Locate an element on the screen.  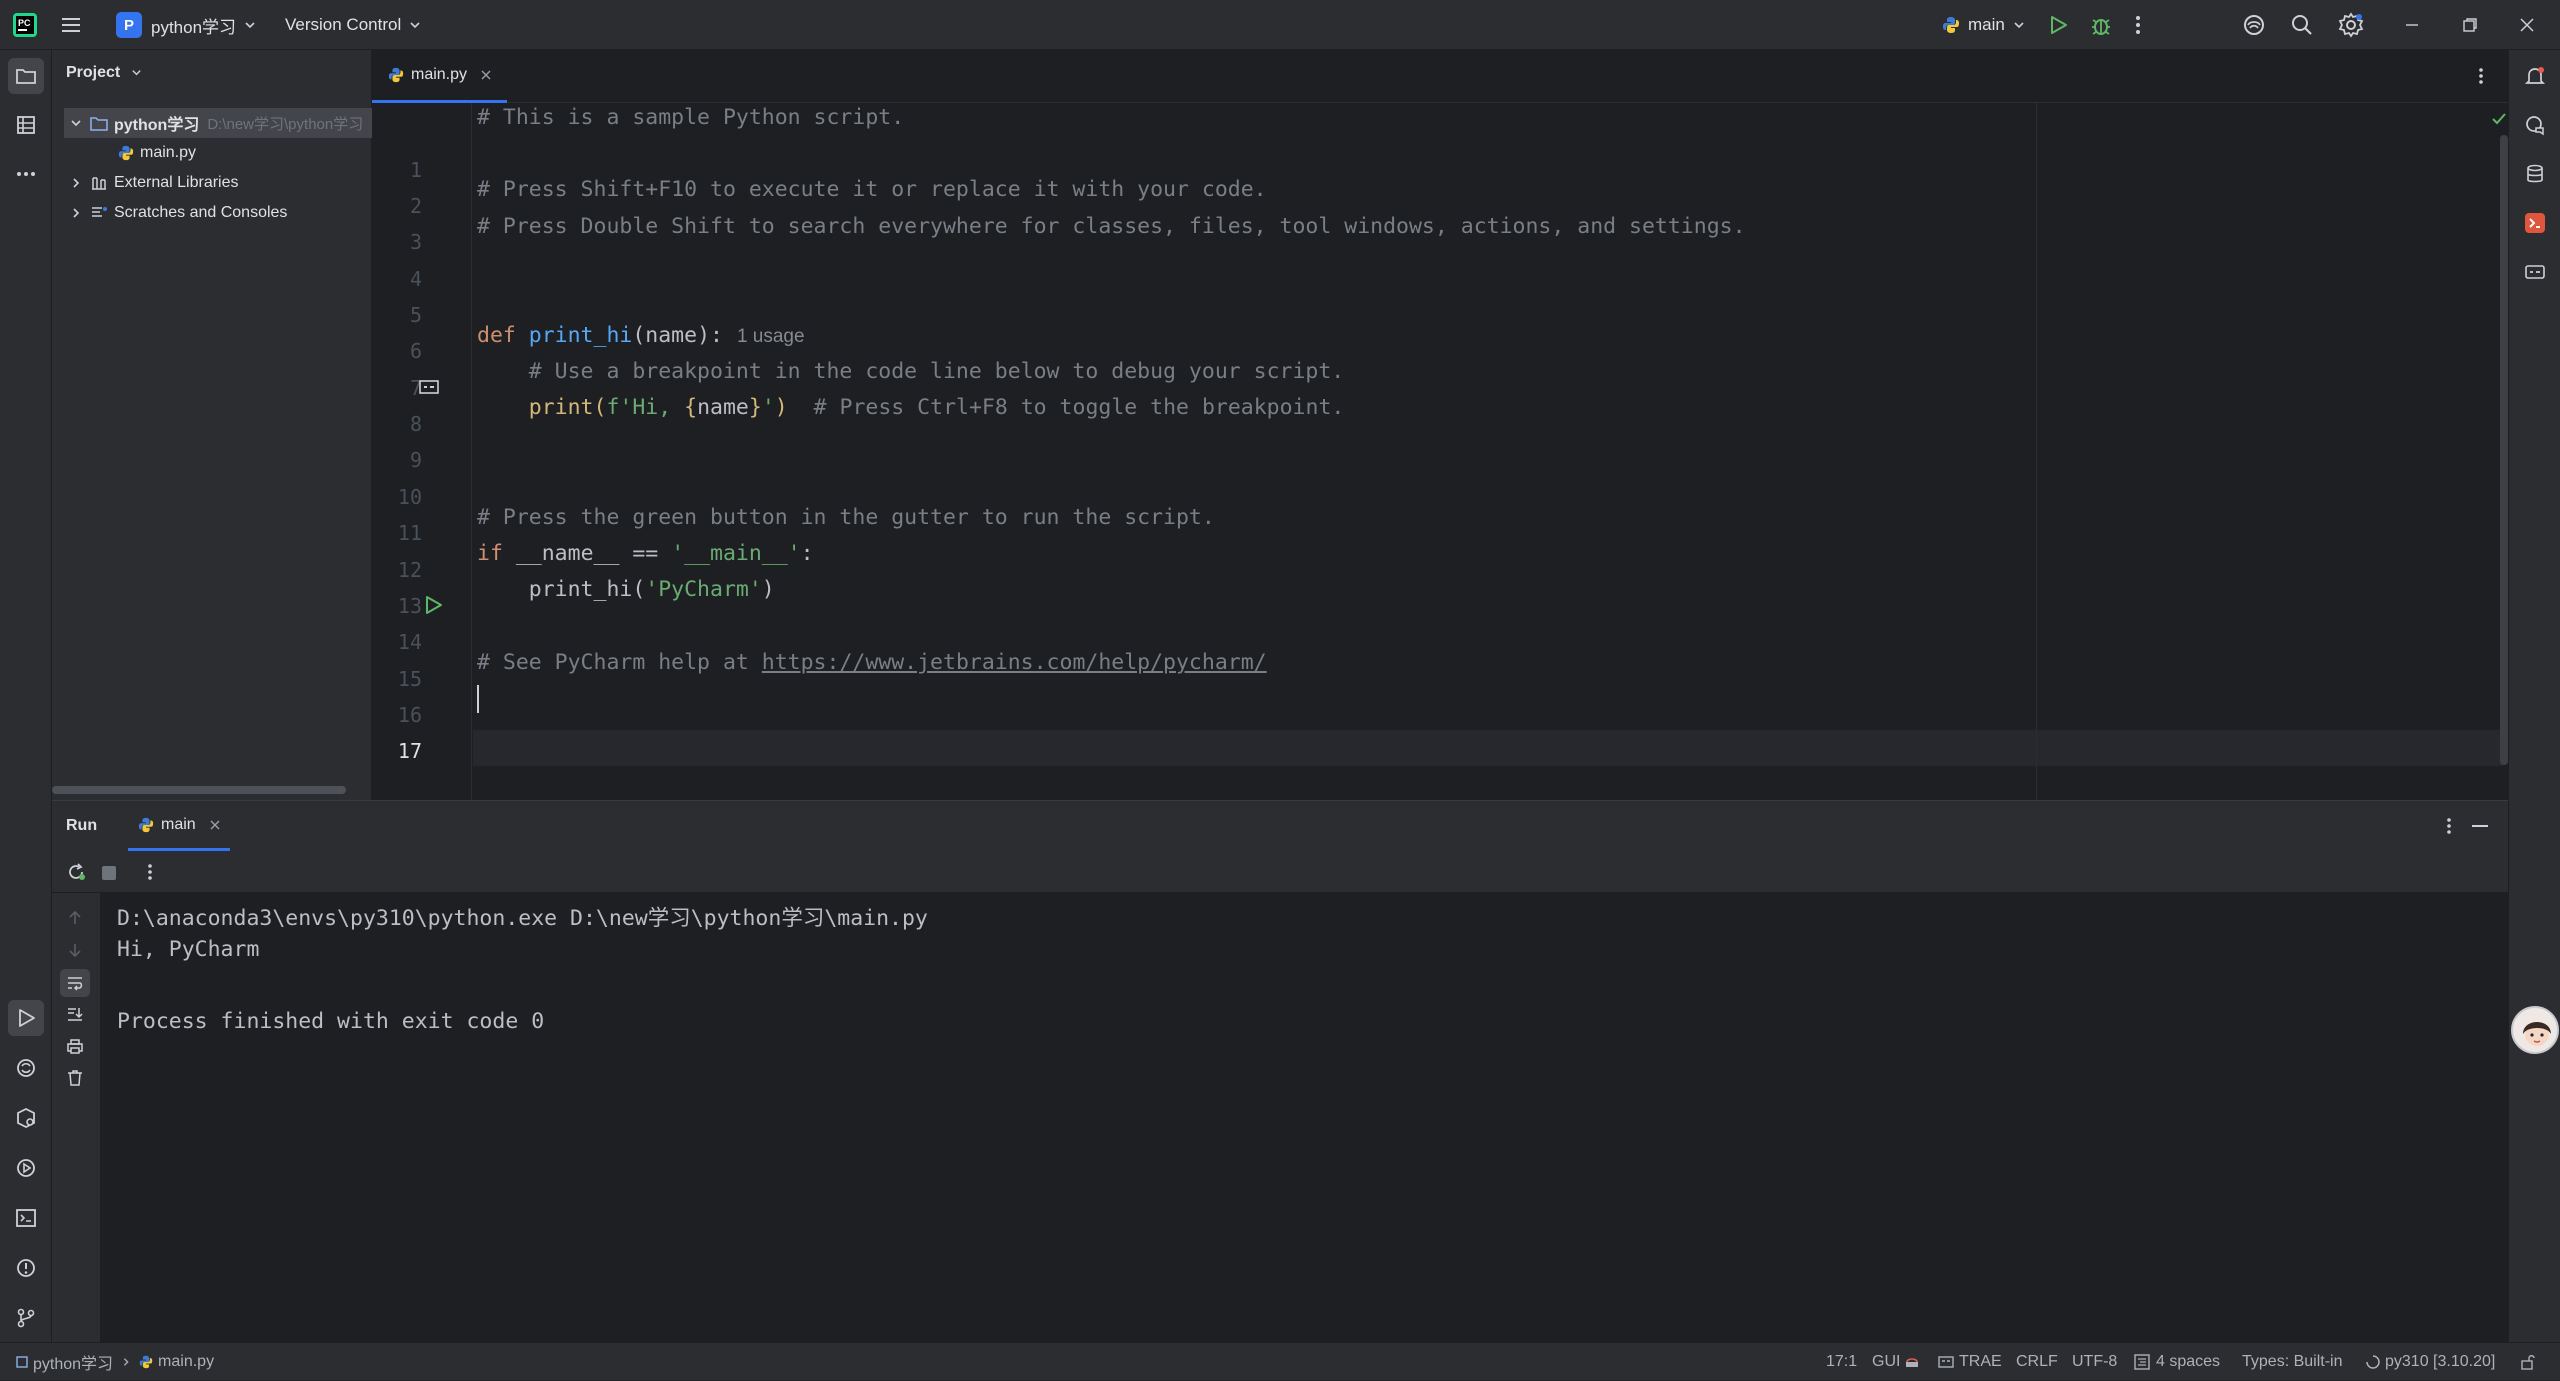
hide-panel-icon is located at coordinates (2480, 826).